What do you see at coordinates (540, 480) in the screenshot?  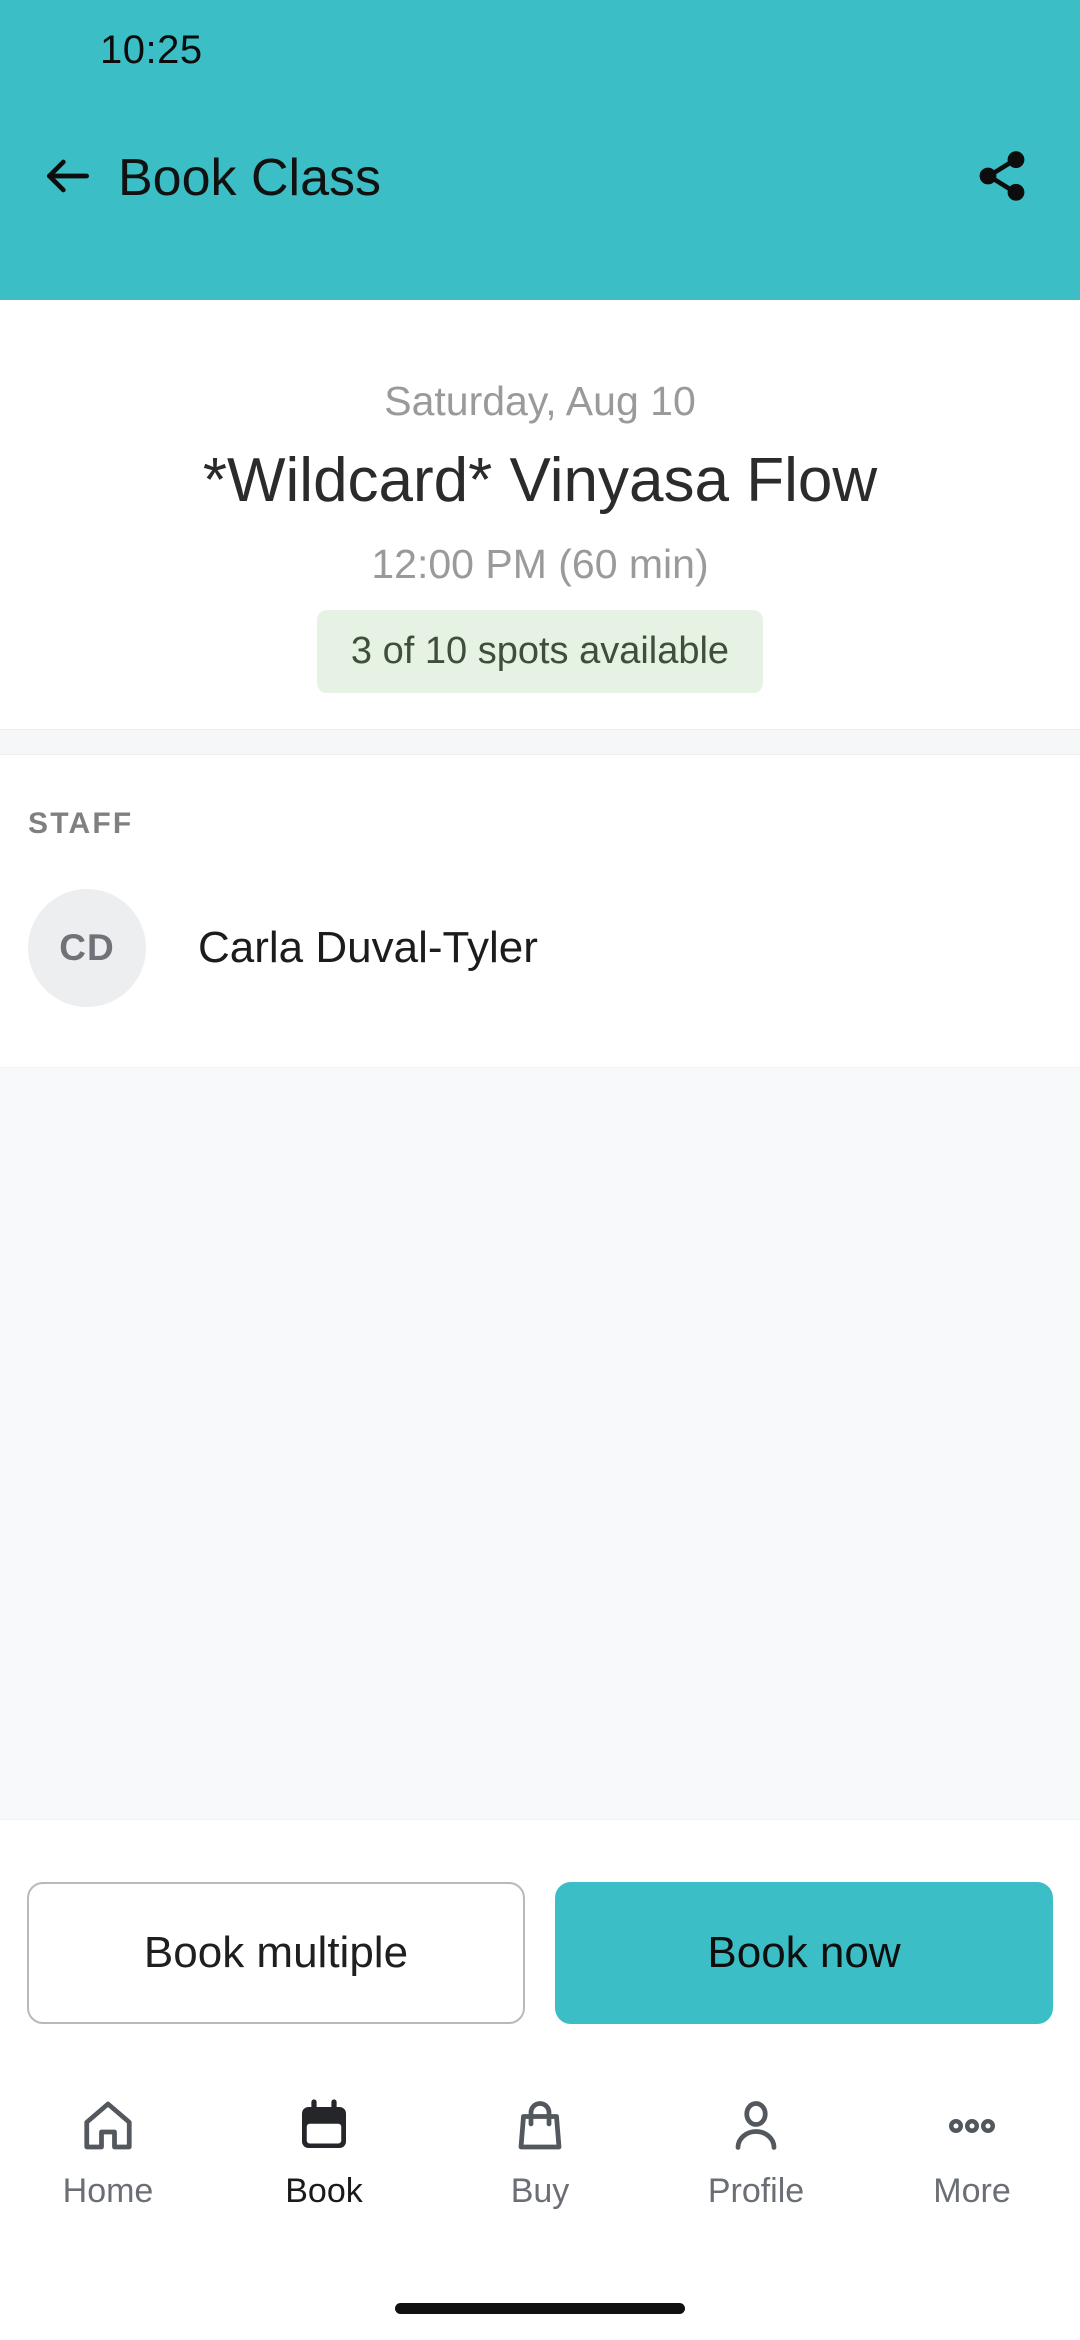 I see `class-title: *Wildcard* Vinyasa Flow` at bounding box center [540, 480].